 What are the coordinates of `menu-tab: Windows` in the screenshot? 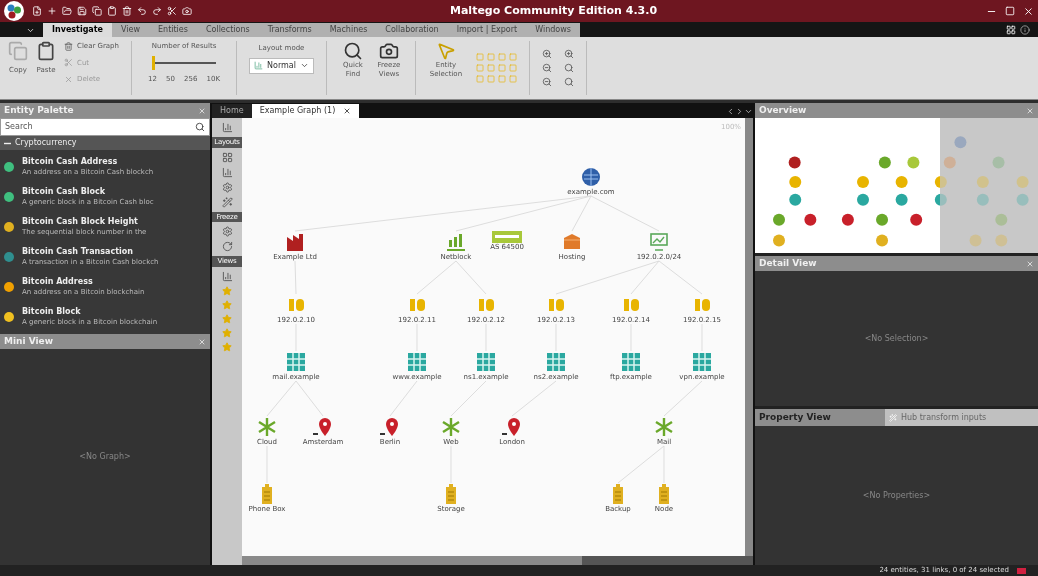 It's located at (553, 30).